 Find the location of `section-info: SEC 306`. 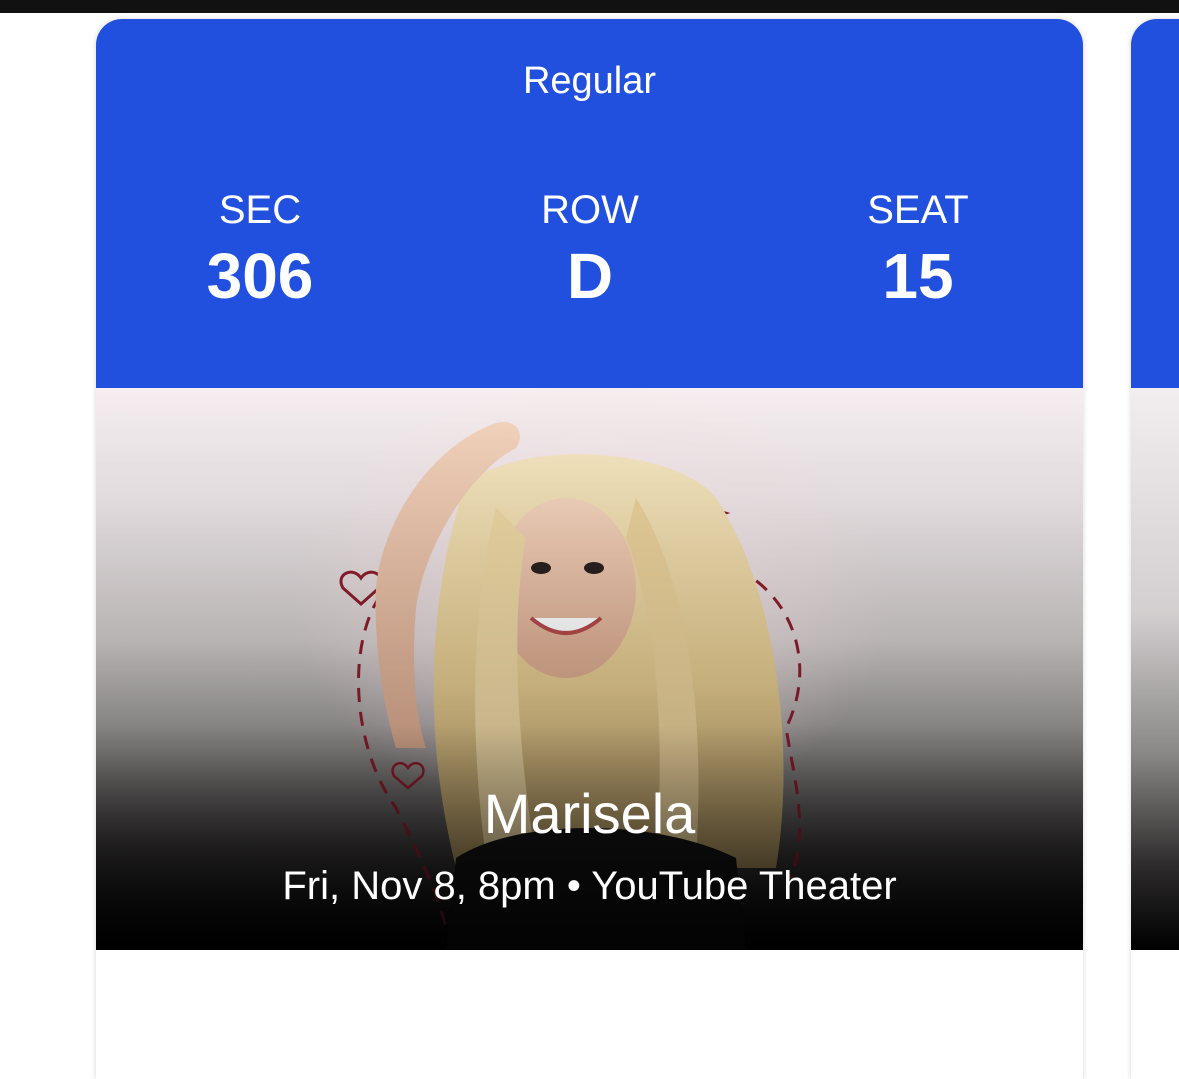

section-info: SEC 306 is located at coordinates (260, 249).